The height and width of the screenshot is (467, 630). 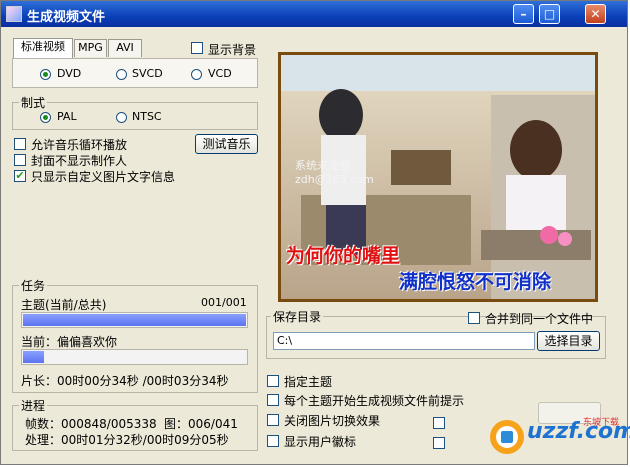 What do you see at coordinates (69, 73) in the screenshot?
I see `radio-dvd-label: DVD` at bounding box center [69, 73].